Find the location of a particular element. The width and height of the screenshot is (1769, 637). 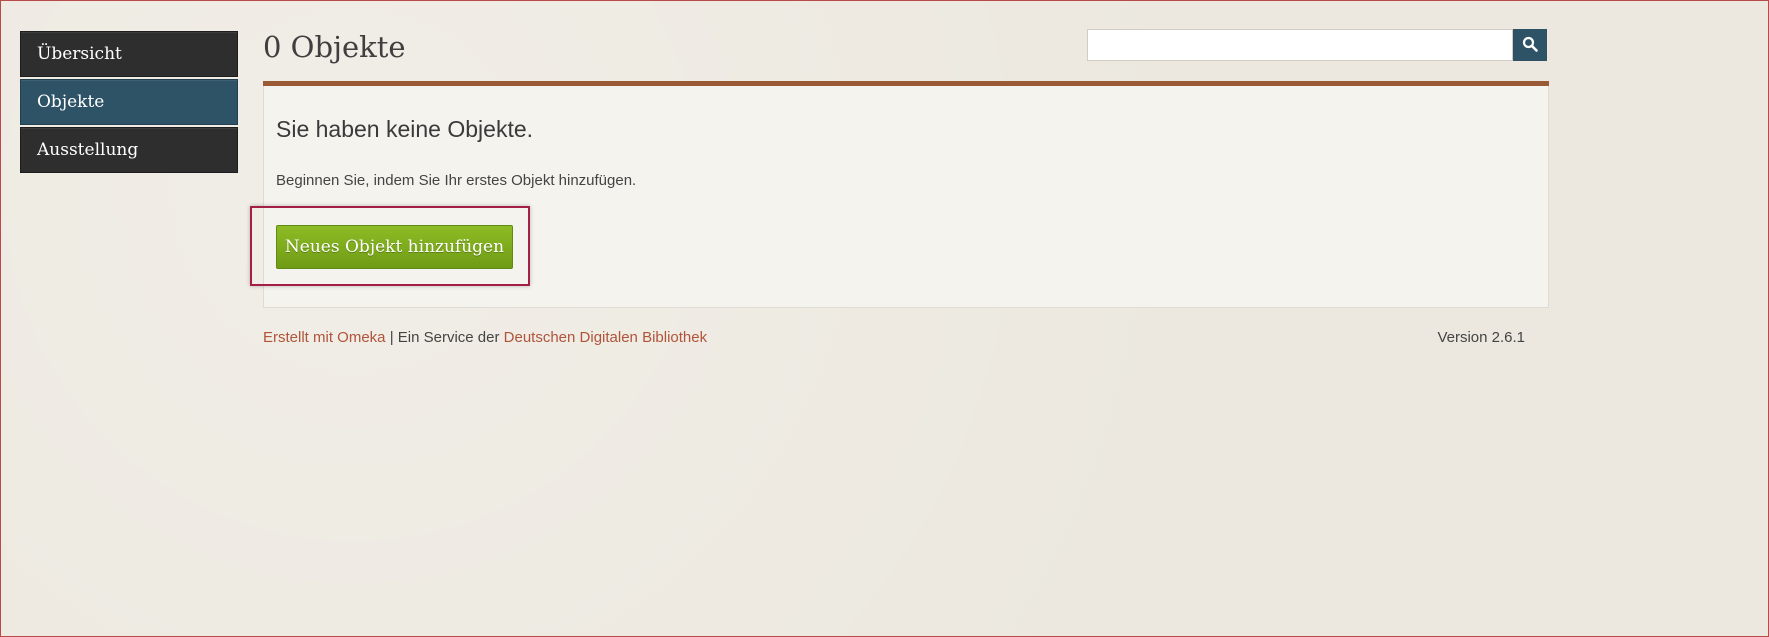

add-new-item-button: Neues Objekt hinzufügen is located at coordinates (394, 247).